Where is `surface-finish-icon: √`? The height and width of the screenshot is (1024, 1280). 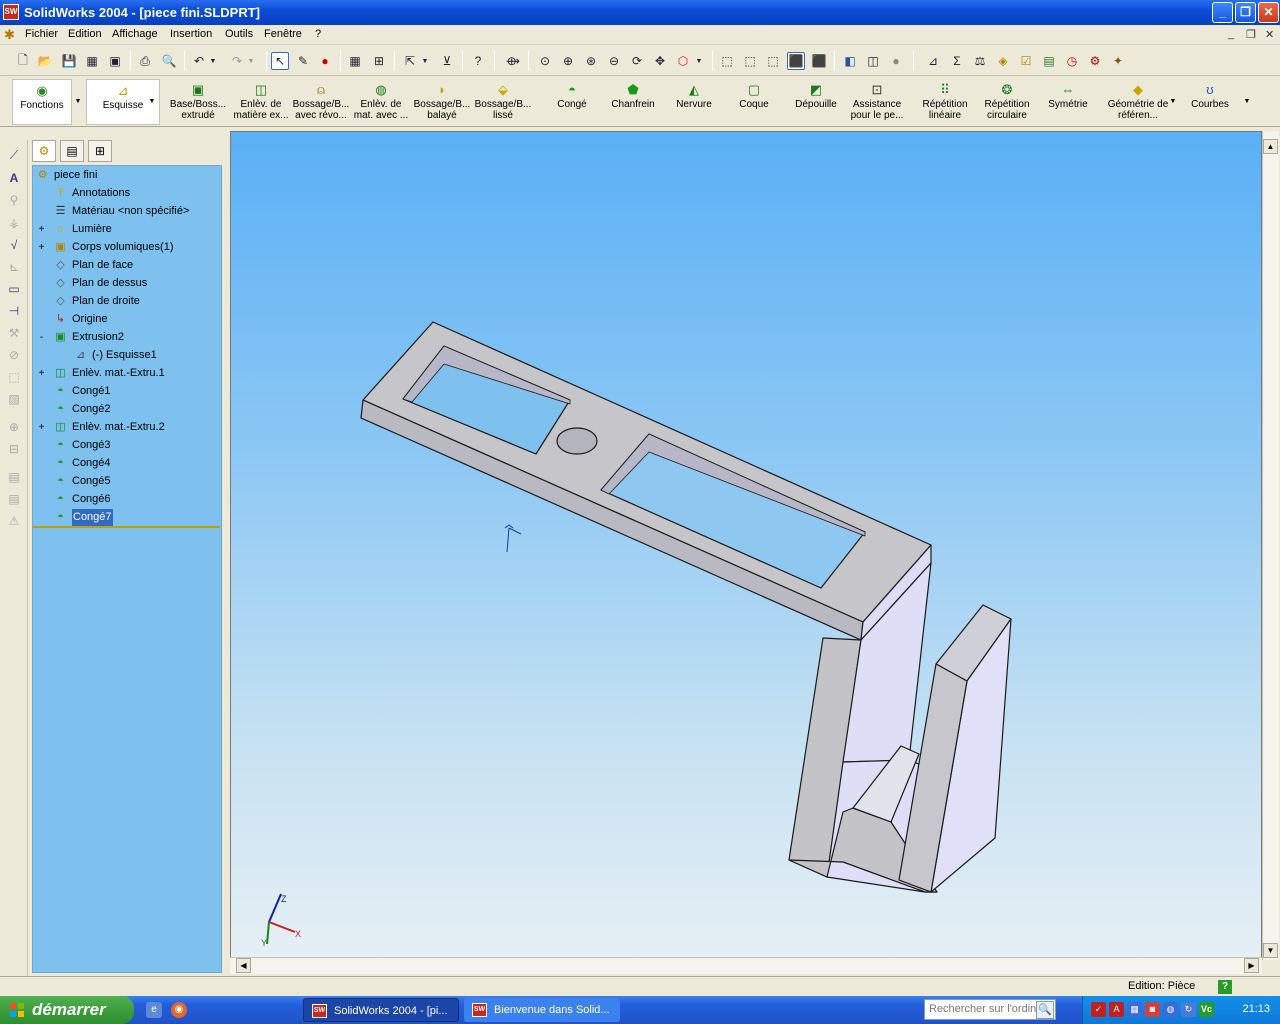 surface-finish-icon: √ is located at coordinates (14, 246).